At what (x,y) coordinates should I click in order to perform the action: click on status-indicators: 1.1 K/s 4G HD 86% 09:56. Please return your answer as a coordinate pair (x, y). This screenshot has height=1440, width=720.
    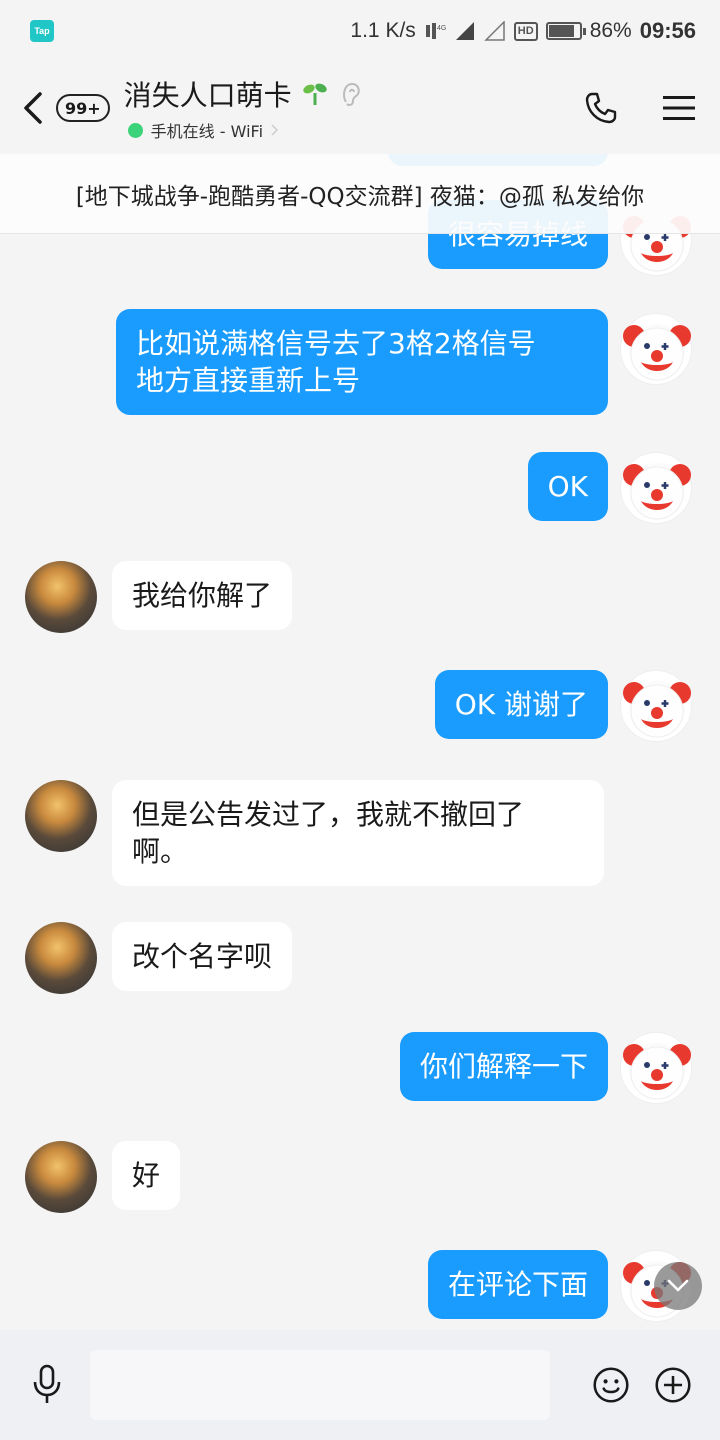
    Looking at the image, I should click on (523, 31).